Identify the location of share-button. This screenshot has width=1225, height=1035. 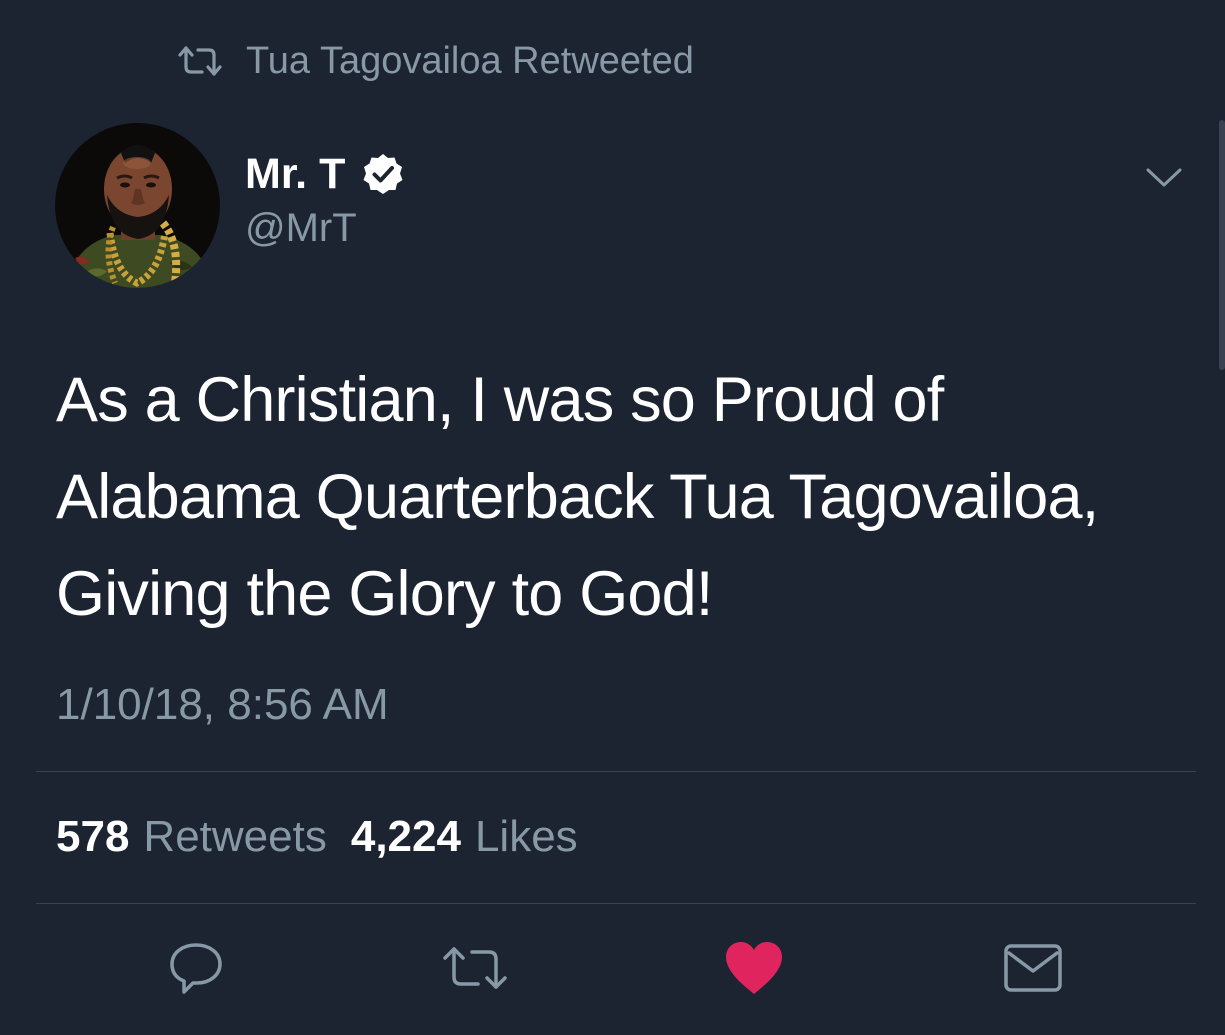
(1033, 968).